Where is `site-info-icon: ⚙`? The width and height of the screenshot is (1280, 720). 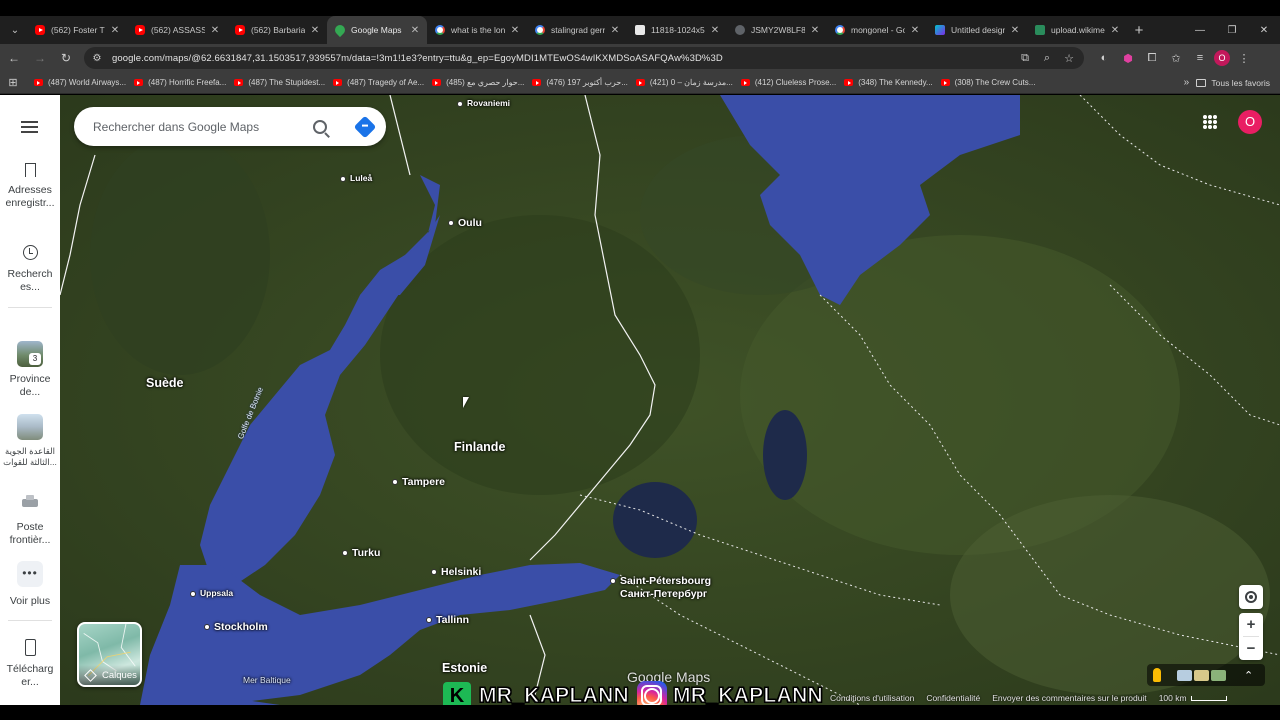 site-info-icon: ⚙ is located at coordinates (97, 58).